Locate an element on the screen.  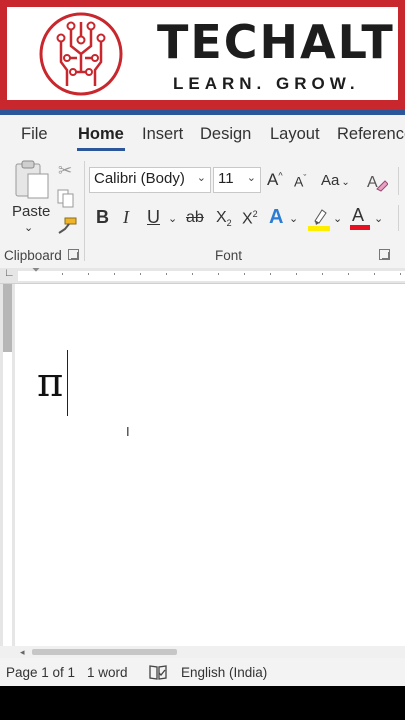
clear-formatting-icon: A is located at coordinates (377, 182).